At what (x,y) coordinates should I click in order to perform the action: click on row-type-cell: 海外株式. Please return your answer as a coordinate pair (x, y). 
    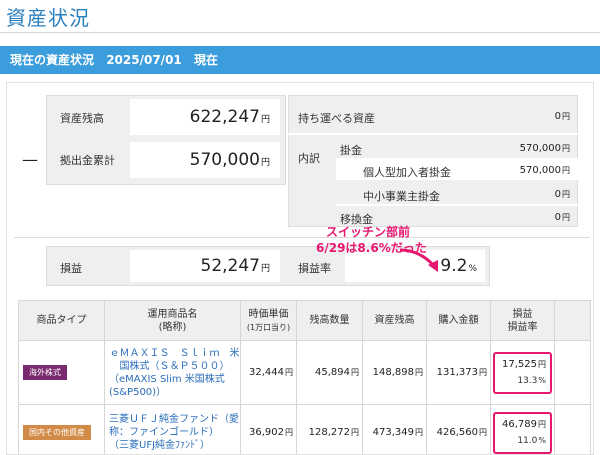
    Looking at the image, I should click on (61, 372).